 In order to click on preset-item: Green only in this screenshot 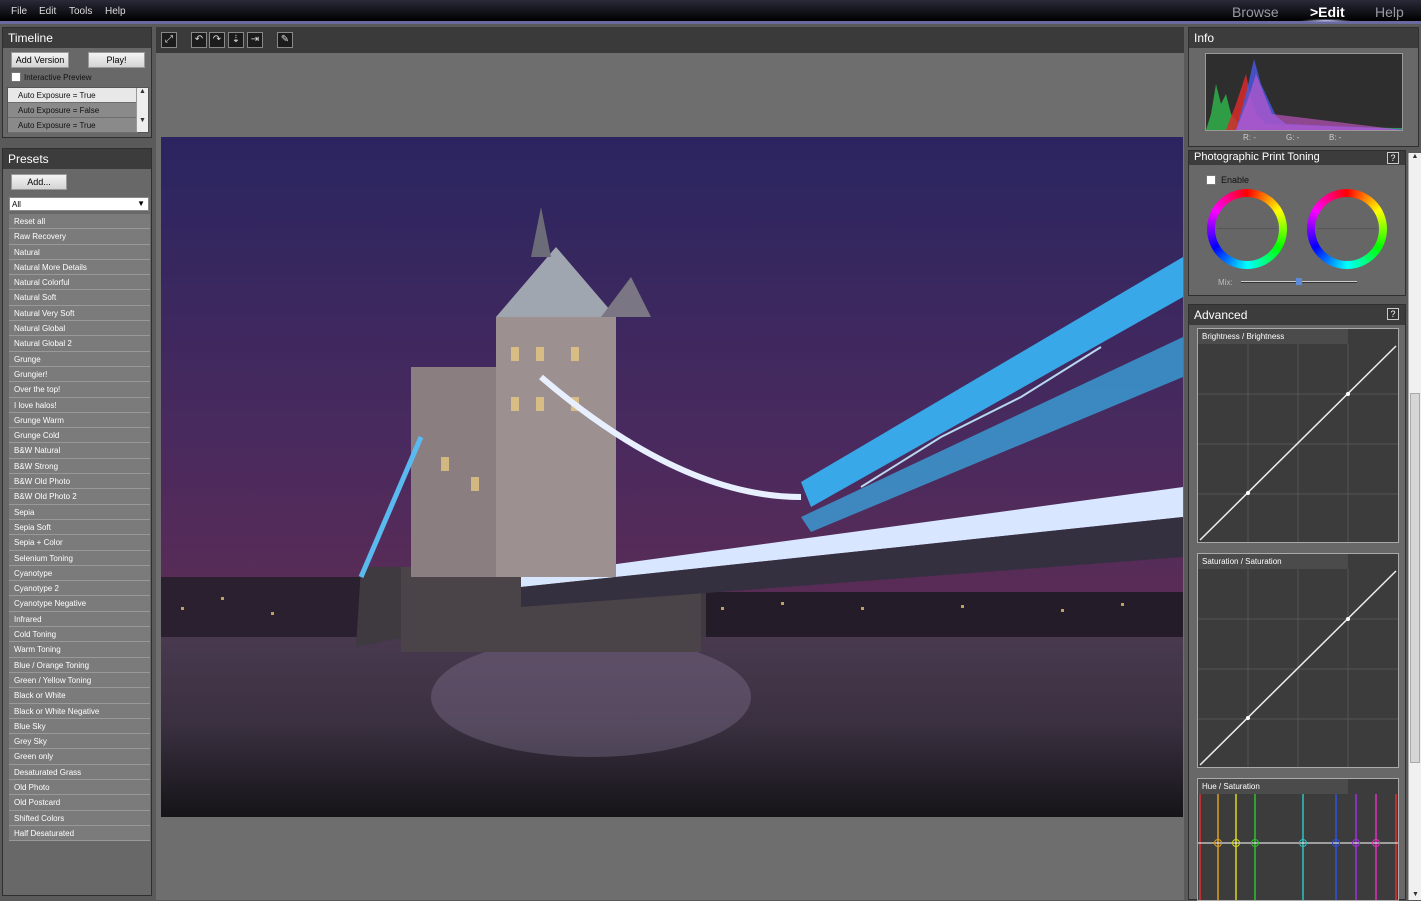, I will do `click(79, 757)`.